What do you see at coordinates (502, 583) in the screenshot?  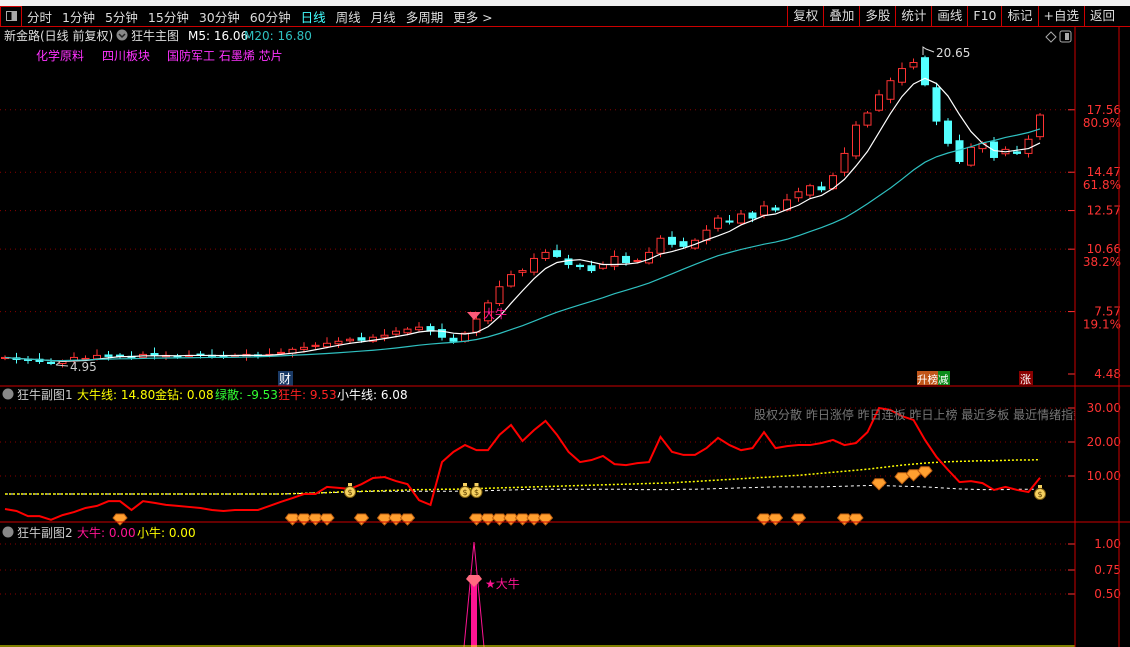 I see `sub2-signal-label: ★大牛` at bounding box center [502, 583].